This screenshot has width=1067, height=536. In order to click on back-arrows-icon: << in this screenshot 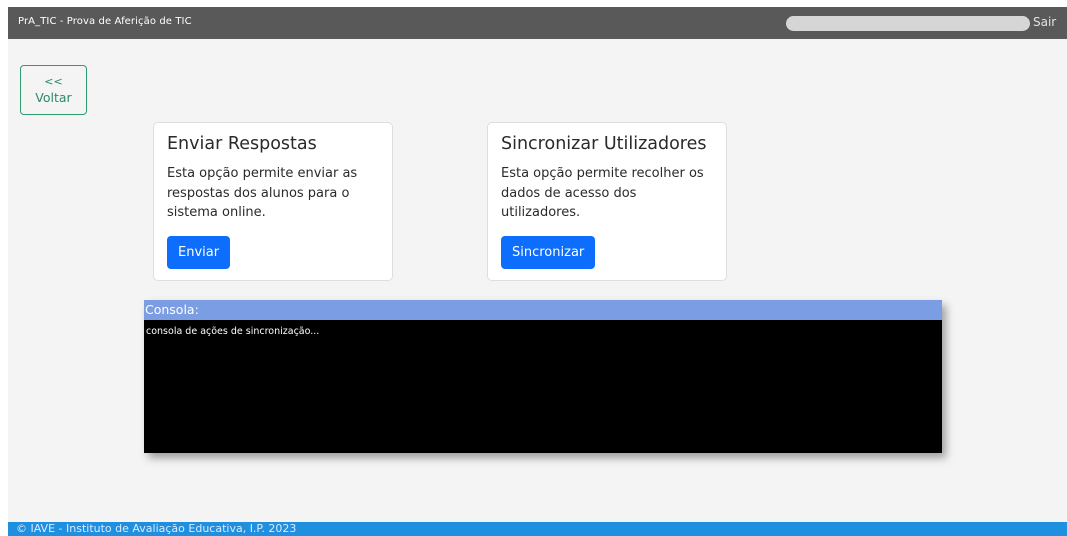, I will do `click(53, 81)`.